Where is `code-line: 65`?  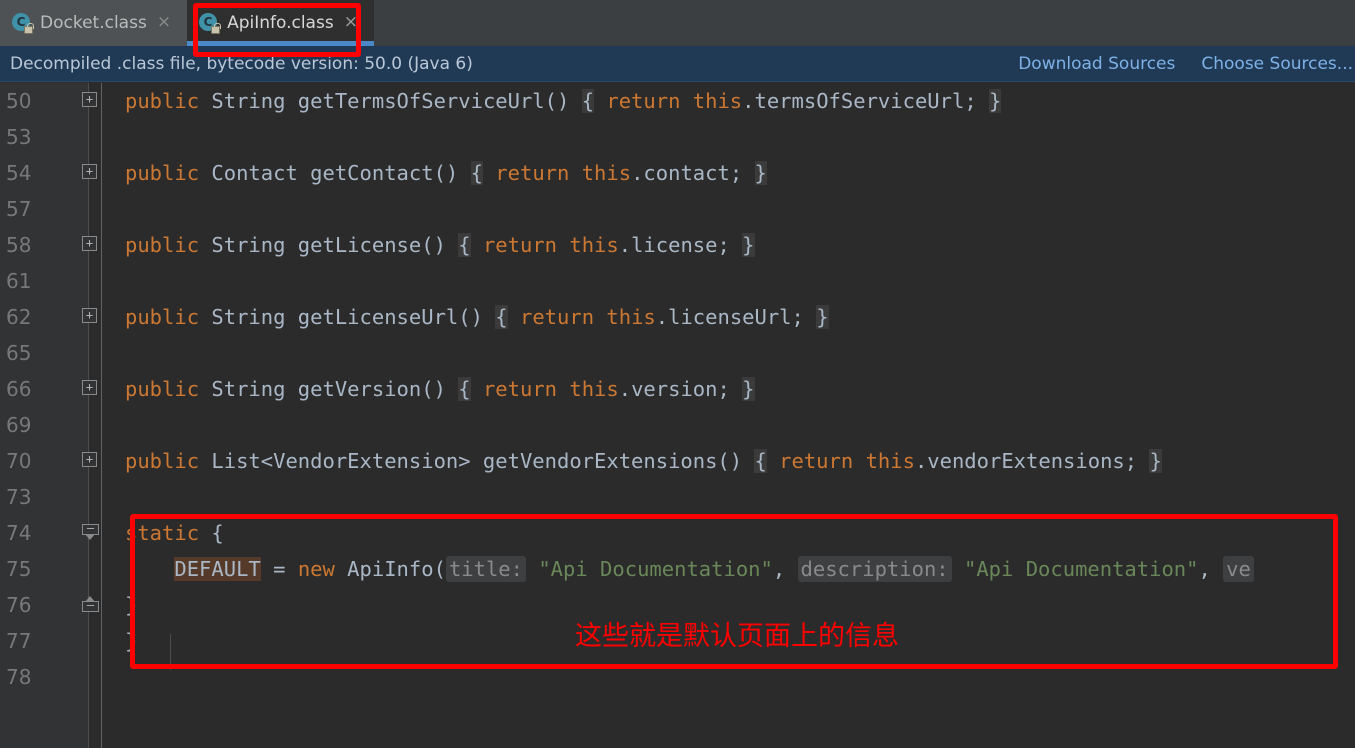
code-line: 65 is located at coordinates (677, 353).